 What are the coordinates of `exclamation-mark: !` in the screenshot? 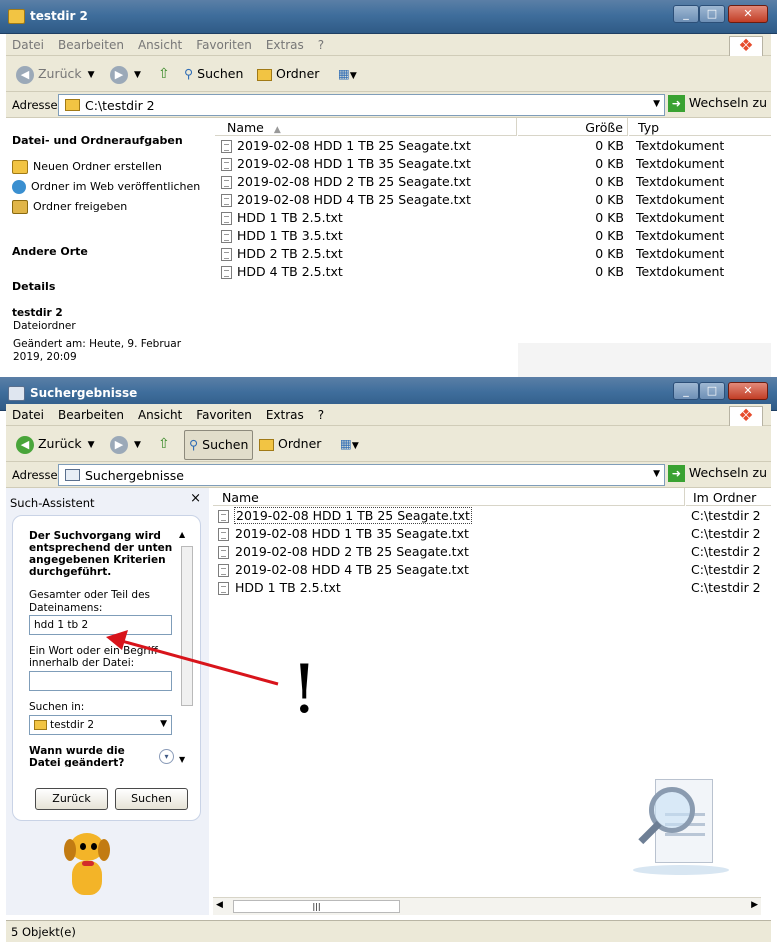 It's located at (304, 689).